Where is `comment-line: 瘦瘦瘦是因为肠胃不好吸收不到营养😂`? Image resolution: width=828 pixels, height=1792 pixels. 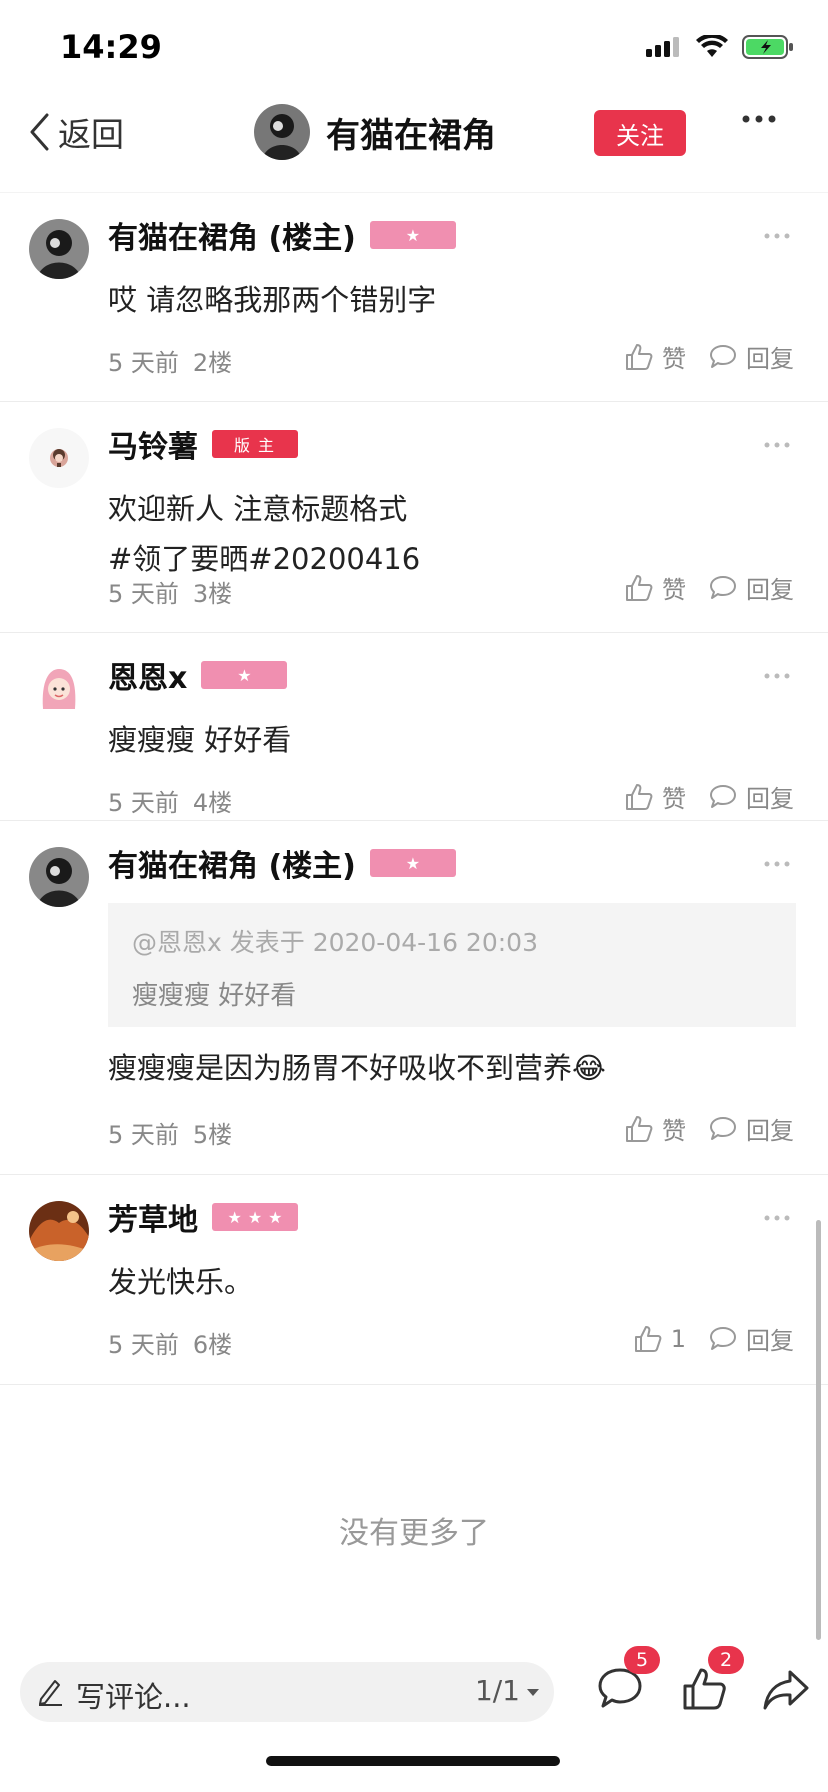 comment-line: 瘦瘦瘦是因为肠胃不好吸收不到营养😂 is located at coordinates (357, 1068).